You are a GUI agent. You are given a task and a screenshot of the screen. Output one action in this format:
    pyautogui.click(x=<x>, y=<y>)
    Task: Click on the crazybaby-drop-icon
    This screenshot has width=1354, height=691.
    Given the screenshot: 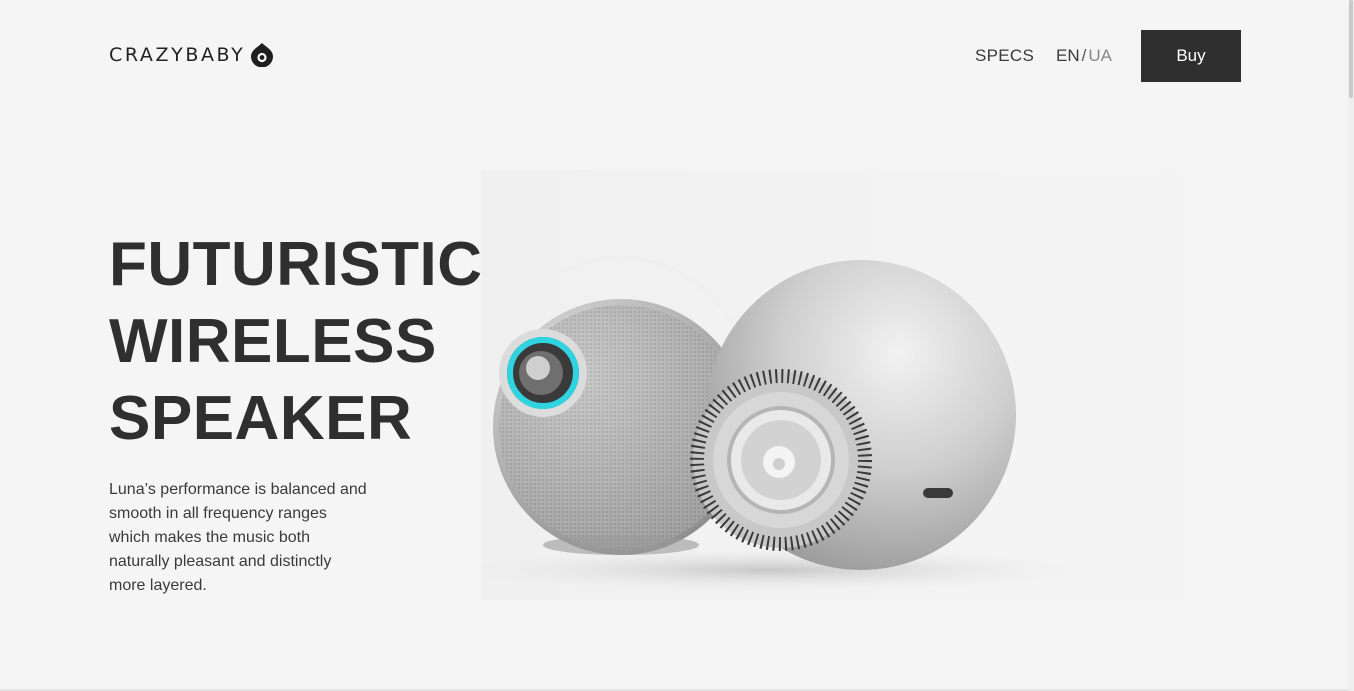 What is the action you would take?
    pyautogui.click(x=262, y=55)
    